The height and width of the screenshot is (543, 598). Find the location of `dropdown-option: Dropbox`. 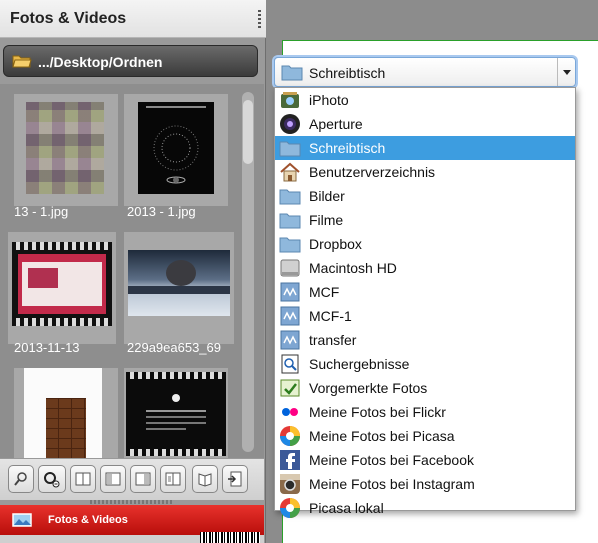

dropdown-option: Dropbox is located at coordinates (425, 244).